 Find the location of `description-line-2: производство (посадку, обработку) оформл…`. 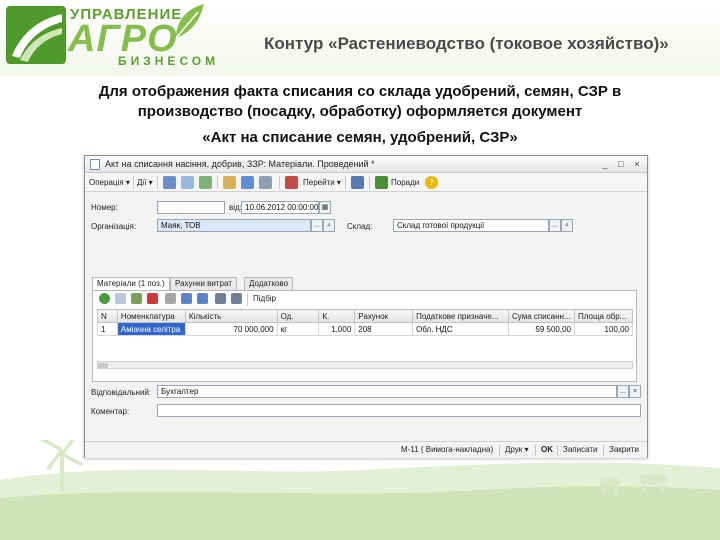

description-line-2: производство (посадку, обработку) оформл… is located at coordinates (360, 111).